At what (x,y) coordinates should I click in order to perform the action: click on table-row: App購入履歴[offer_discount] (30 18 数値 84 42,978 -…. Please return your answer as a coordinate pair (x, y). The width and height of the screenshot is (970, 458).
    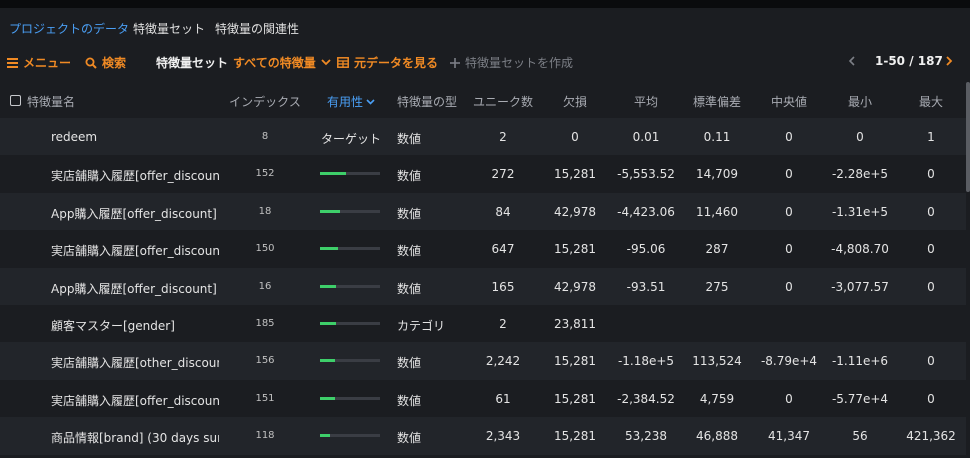
    Looking at the image, I should click on (483, 211).